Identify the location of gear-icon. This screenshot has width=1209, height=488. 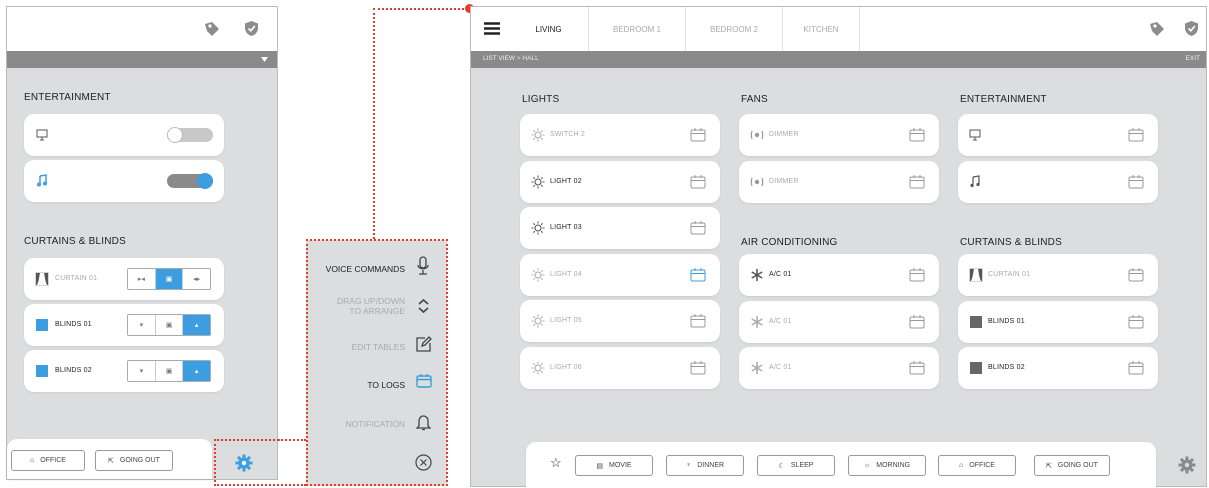
(1187, 465).